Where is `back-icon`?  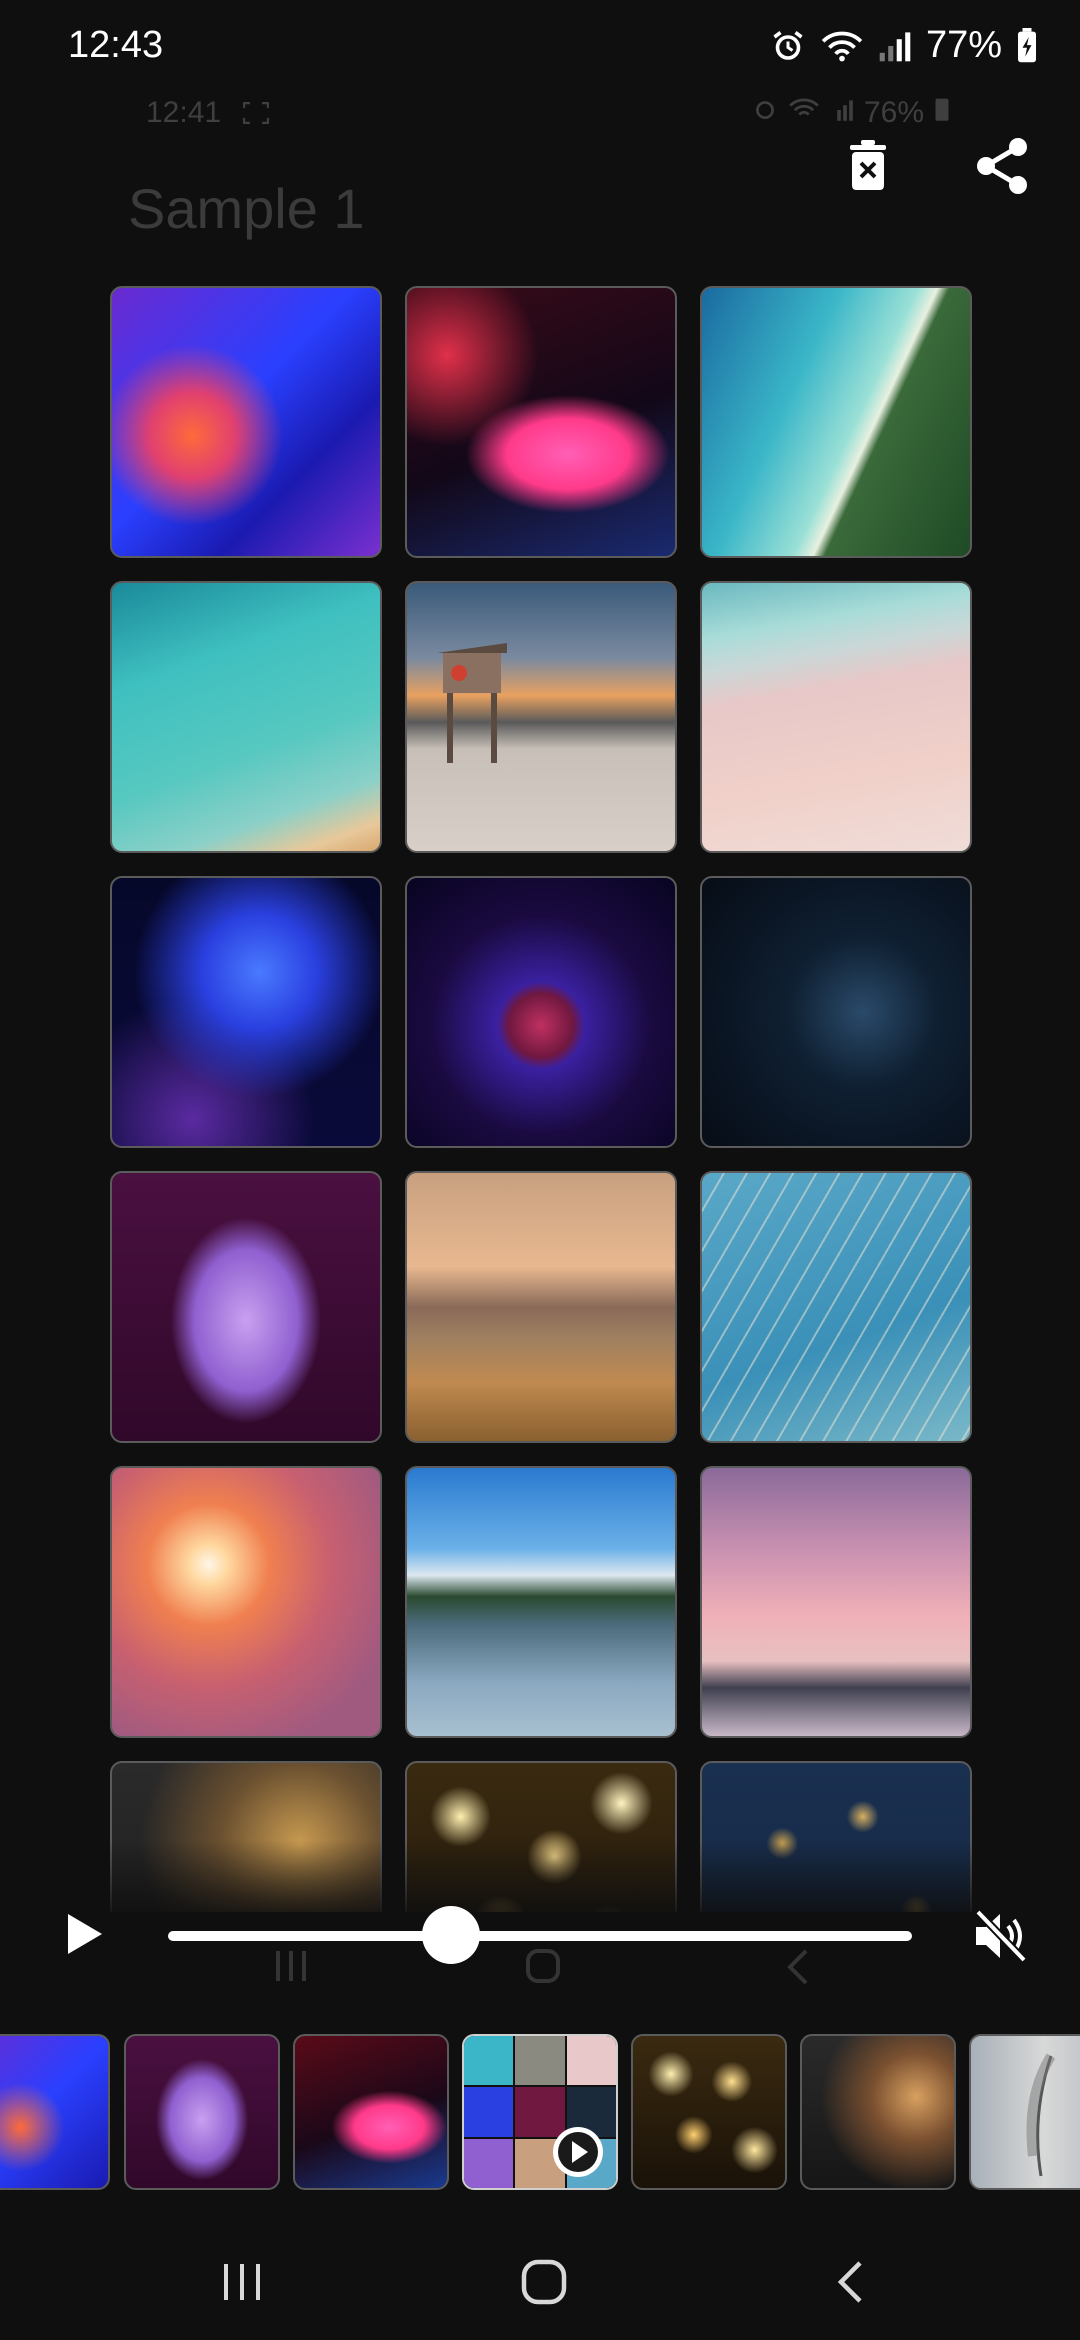 back-icon is located at coordinates (850, 2284).